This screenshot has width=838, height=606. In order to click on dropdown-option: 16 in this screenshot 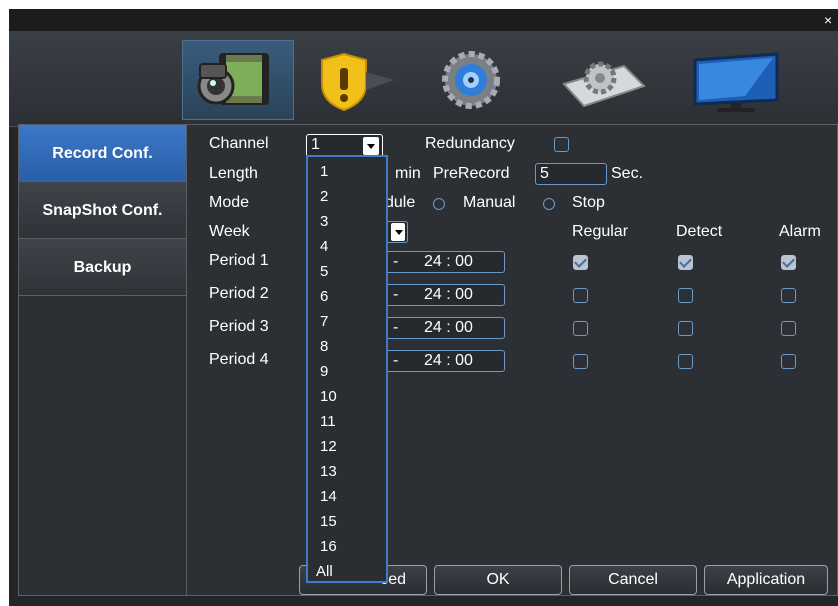, I will do `click(328, 546)`.